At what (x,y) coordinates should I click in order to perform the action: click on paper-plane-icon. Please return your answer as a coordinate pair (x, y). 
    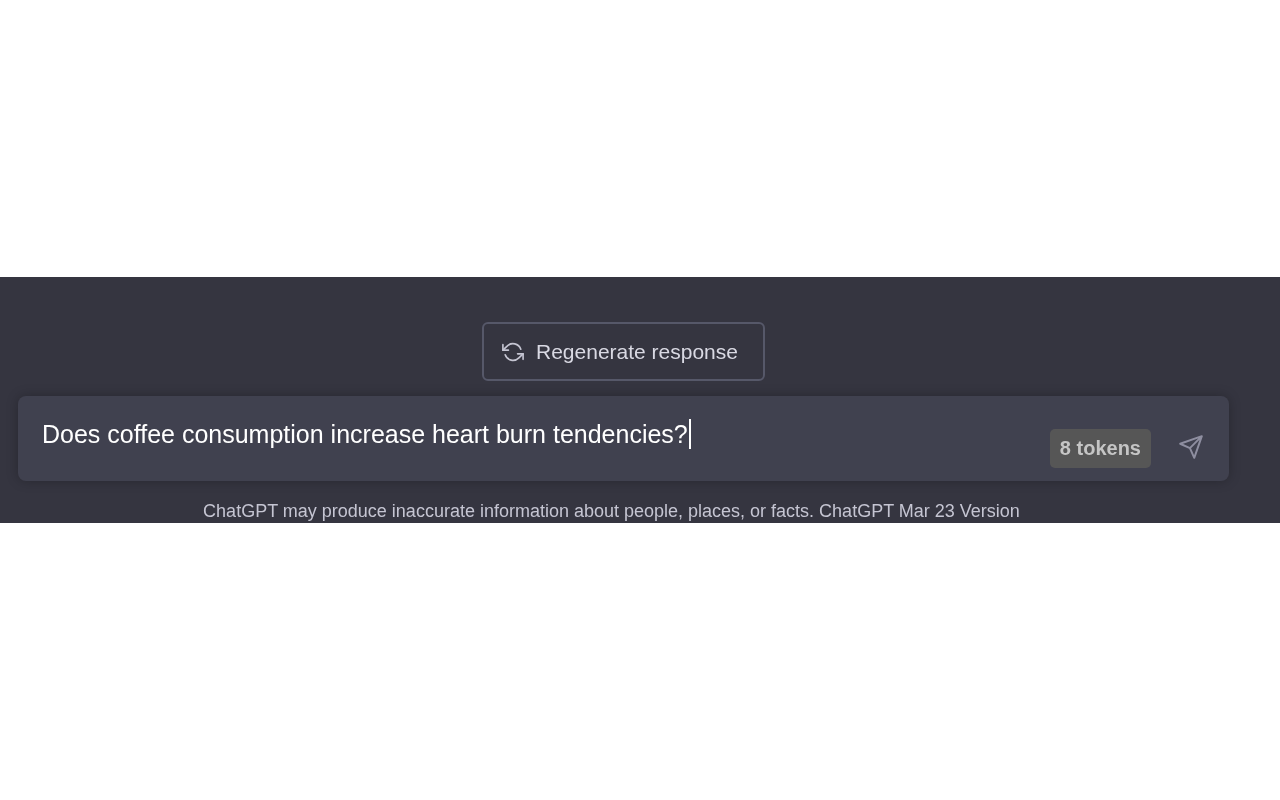
    Looking at the image, I should click on (1191, 446).